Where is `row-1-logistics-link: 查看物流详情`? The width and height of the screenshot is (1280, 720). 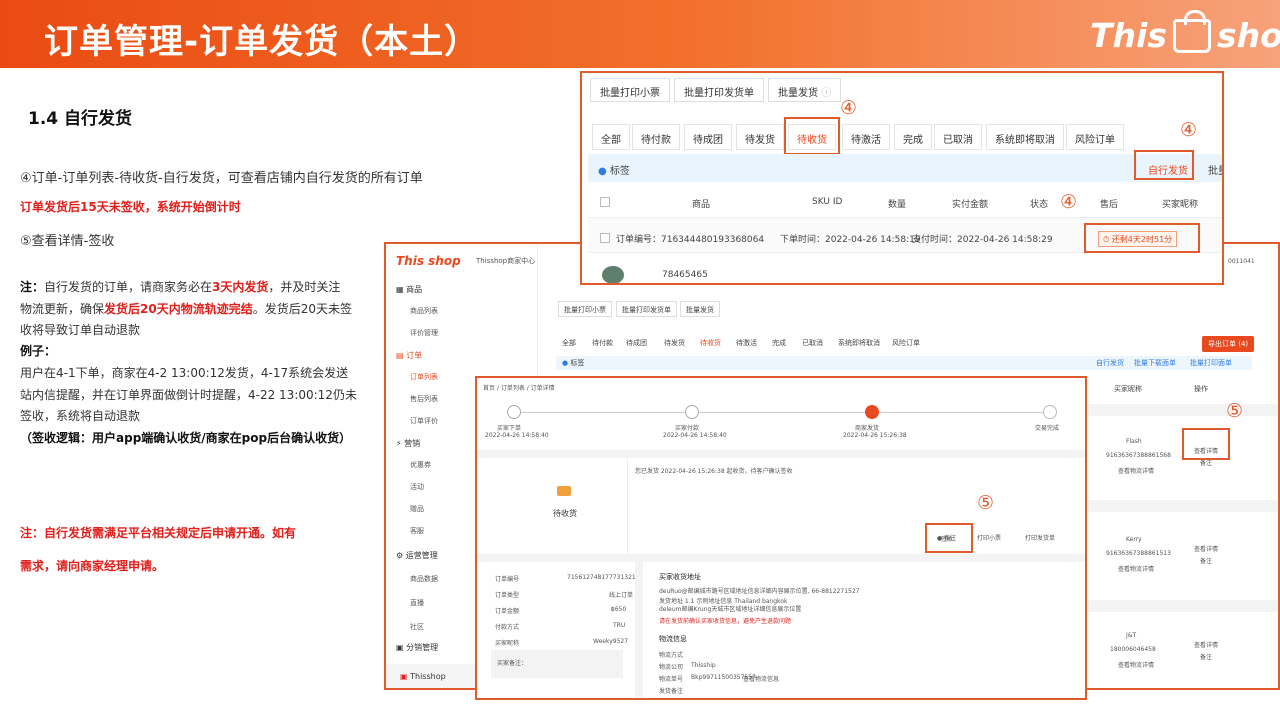 row-1-logistics-link: 查看物流详情 is located at coordinates (1136, 470).